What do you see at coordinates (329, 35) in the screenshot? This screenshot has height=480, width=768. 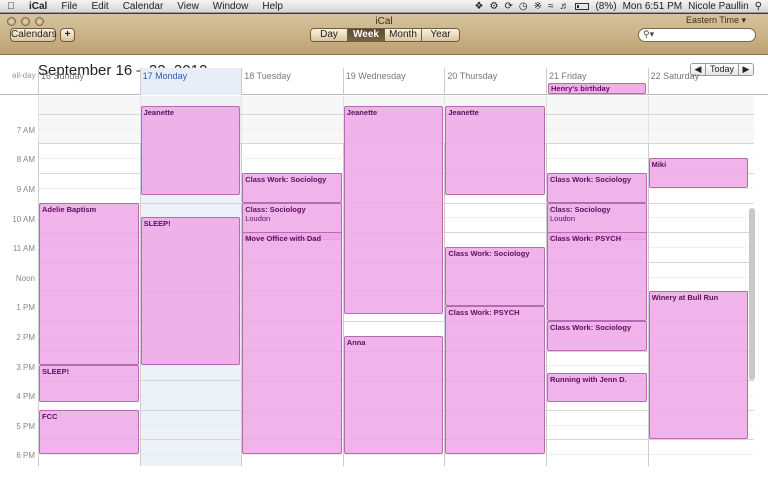 I see `view-day-button: Day` at bounding box center [329, 35].